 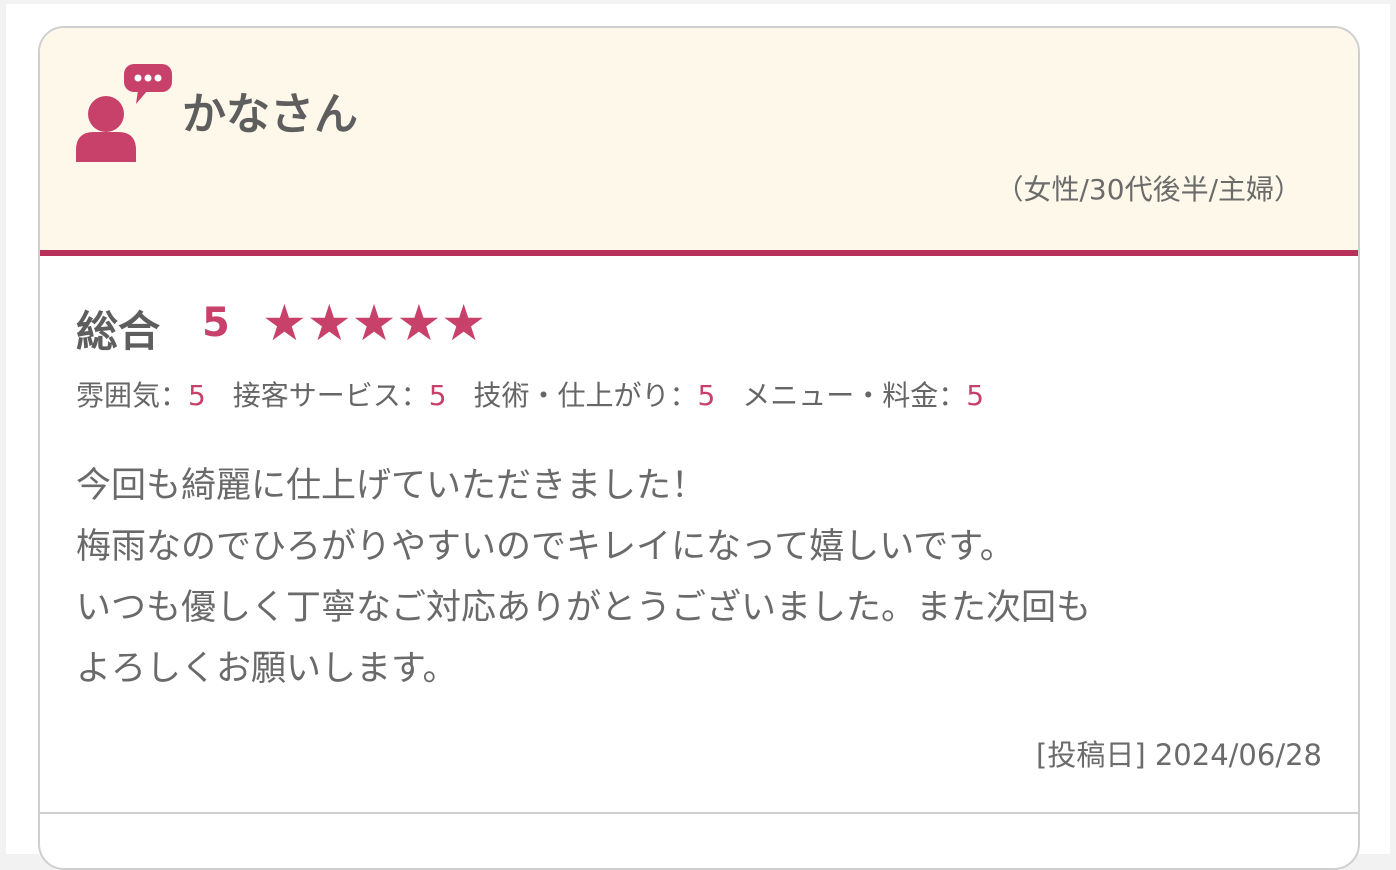 I want to click on reviewer-name: かなさん, so click(x=270, y=114).